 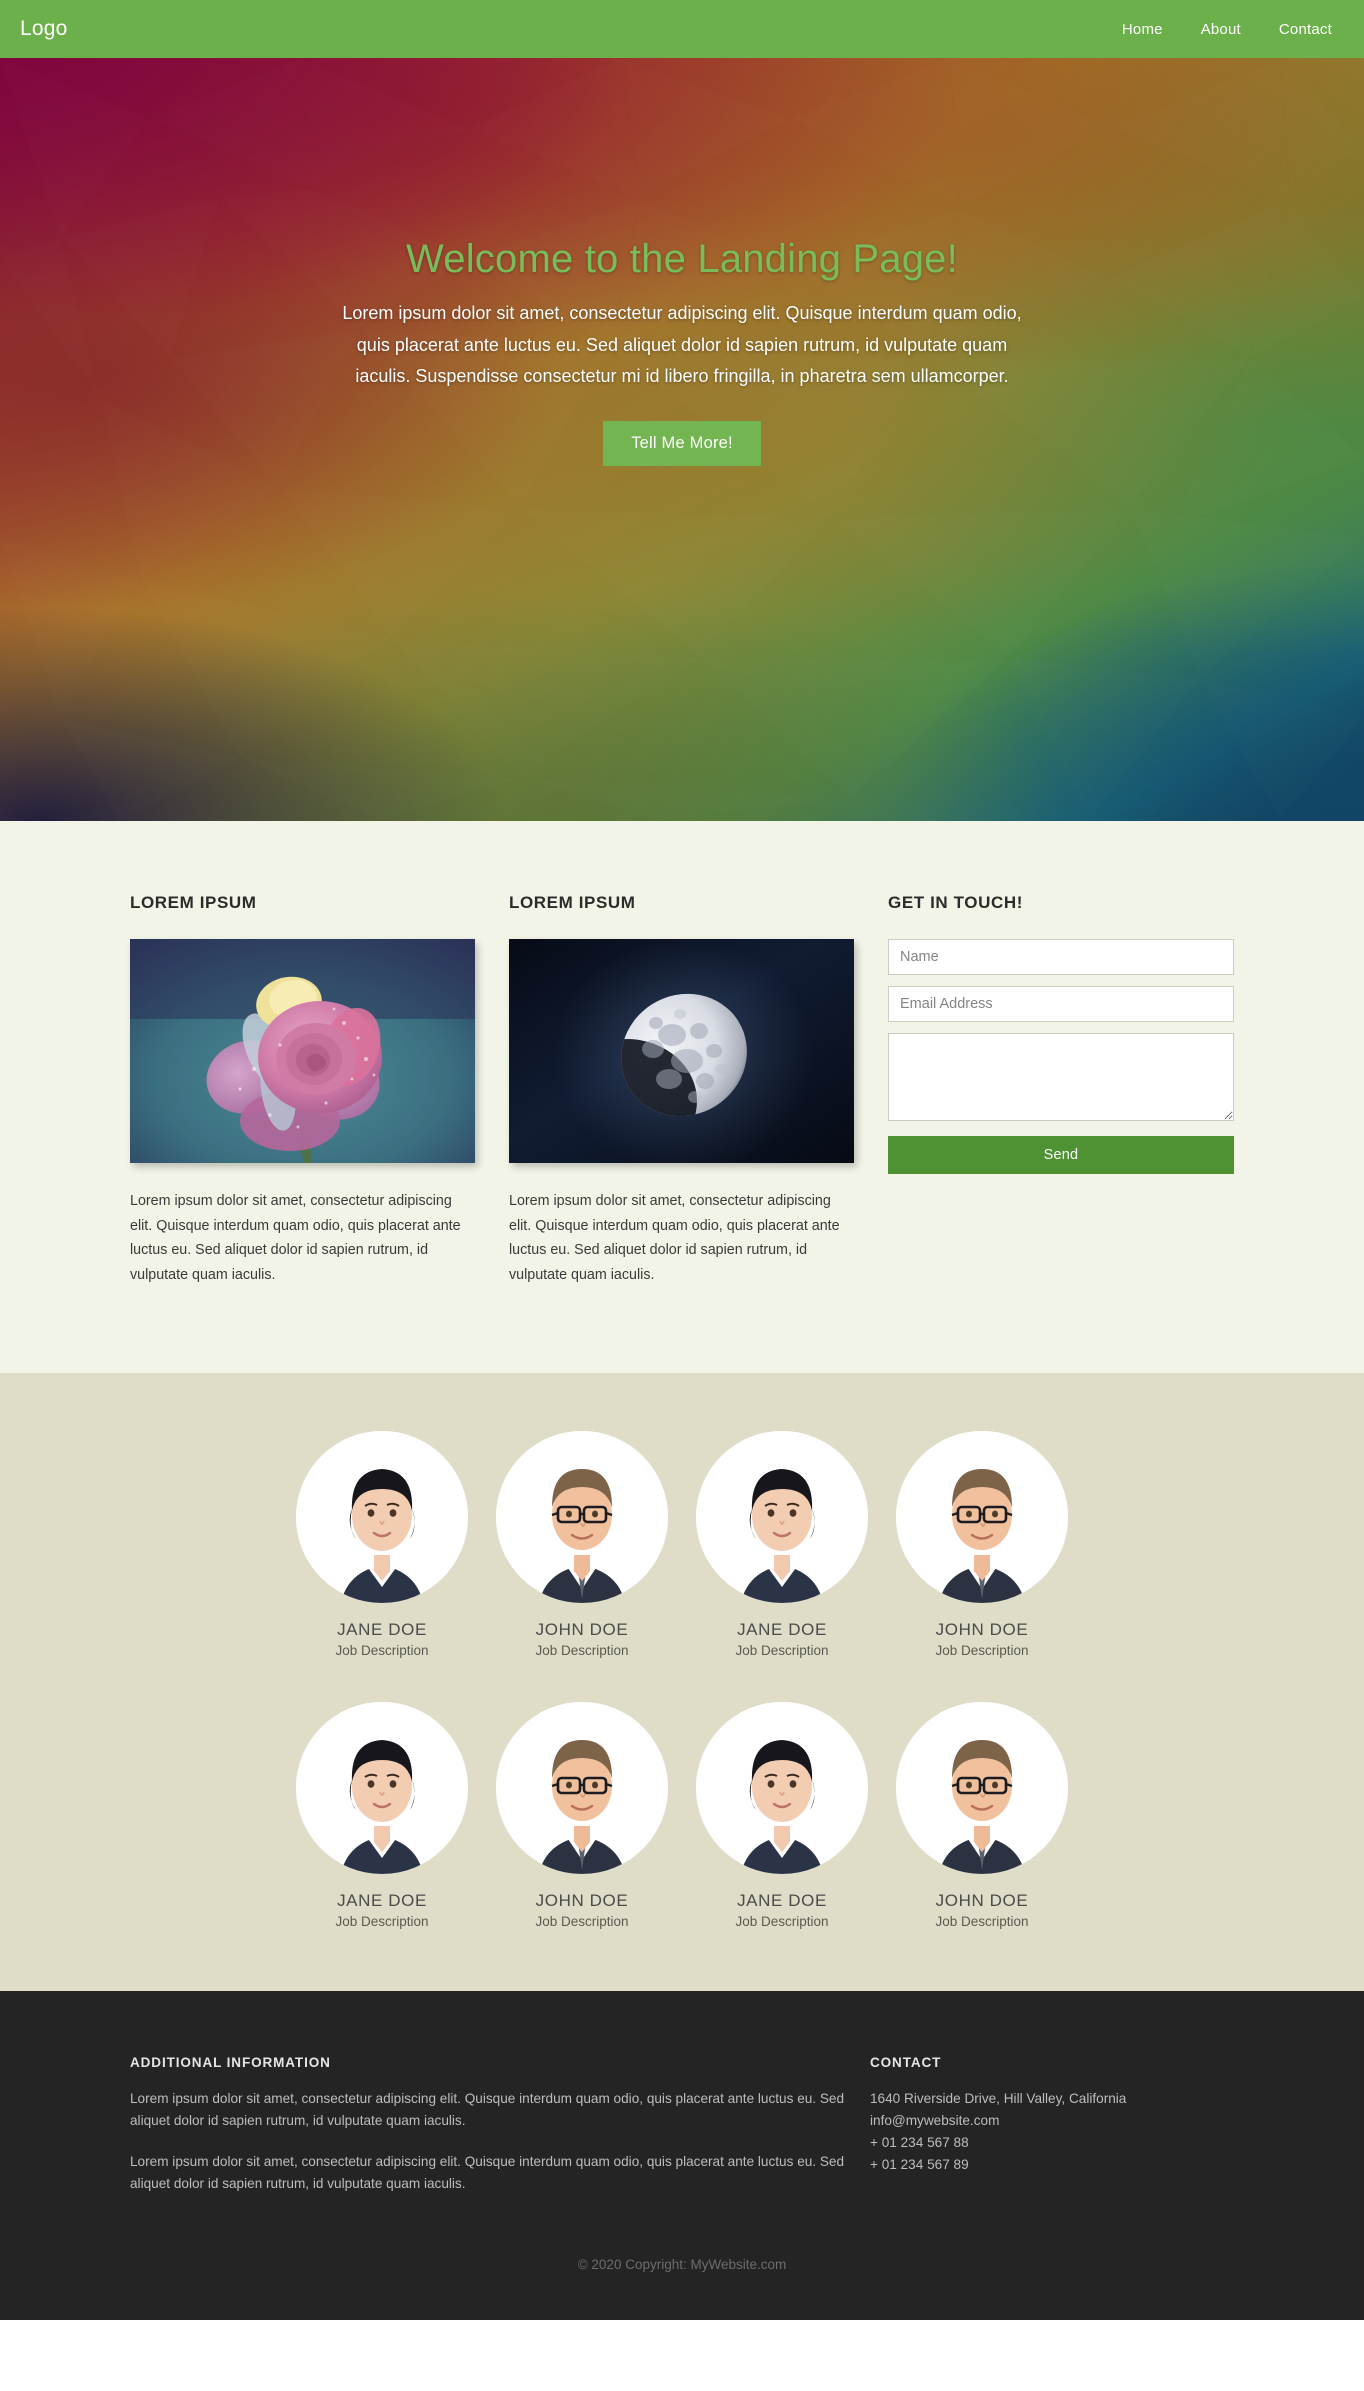 I want to click on hero-title: Welcome to the Landing Page!, so click(x=682, y=259).